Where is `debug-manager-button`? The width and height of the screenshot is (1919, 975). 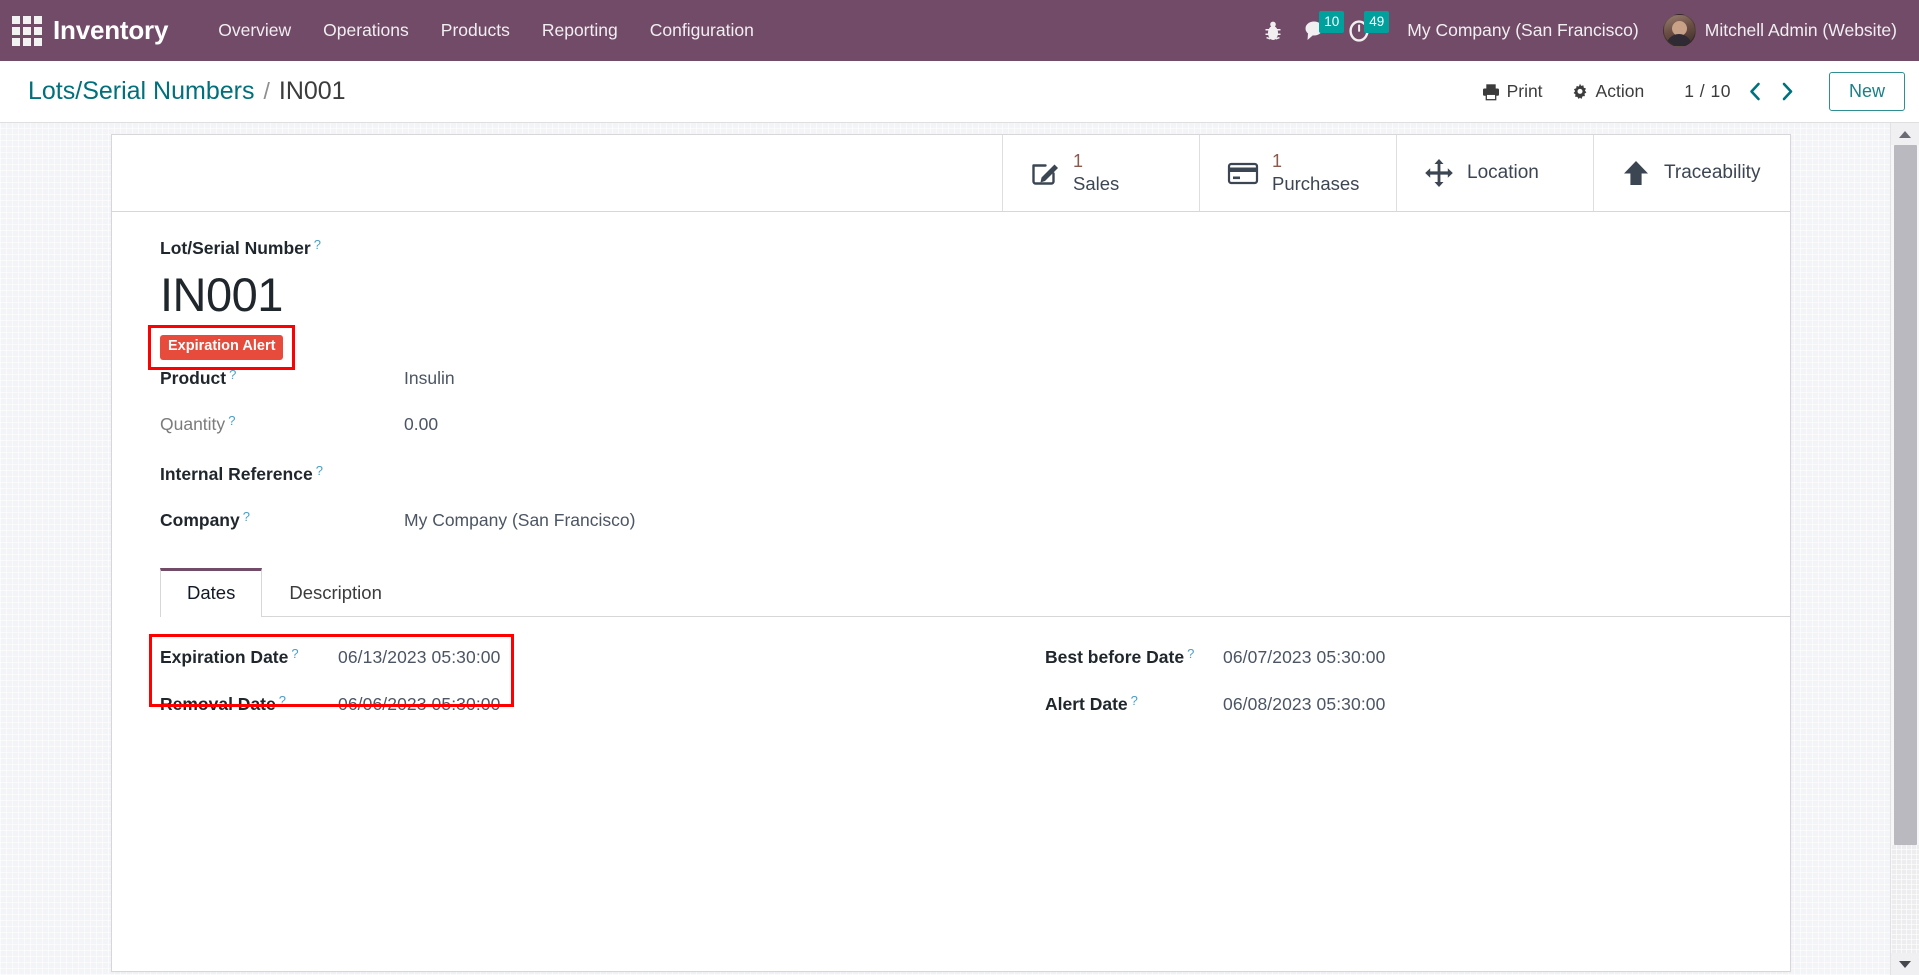 debug-manager-button is located at coordinates (1273, 31).